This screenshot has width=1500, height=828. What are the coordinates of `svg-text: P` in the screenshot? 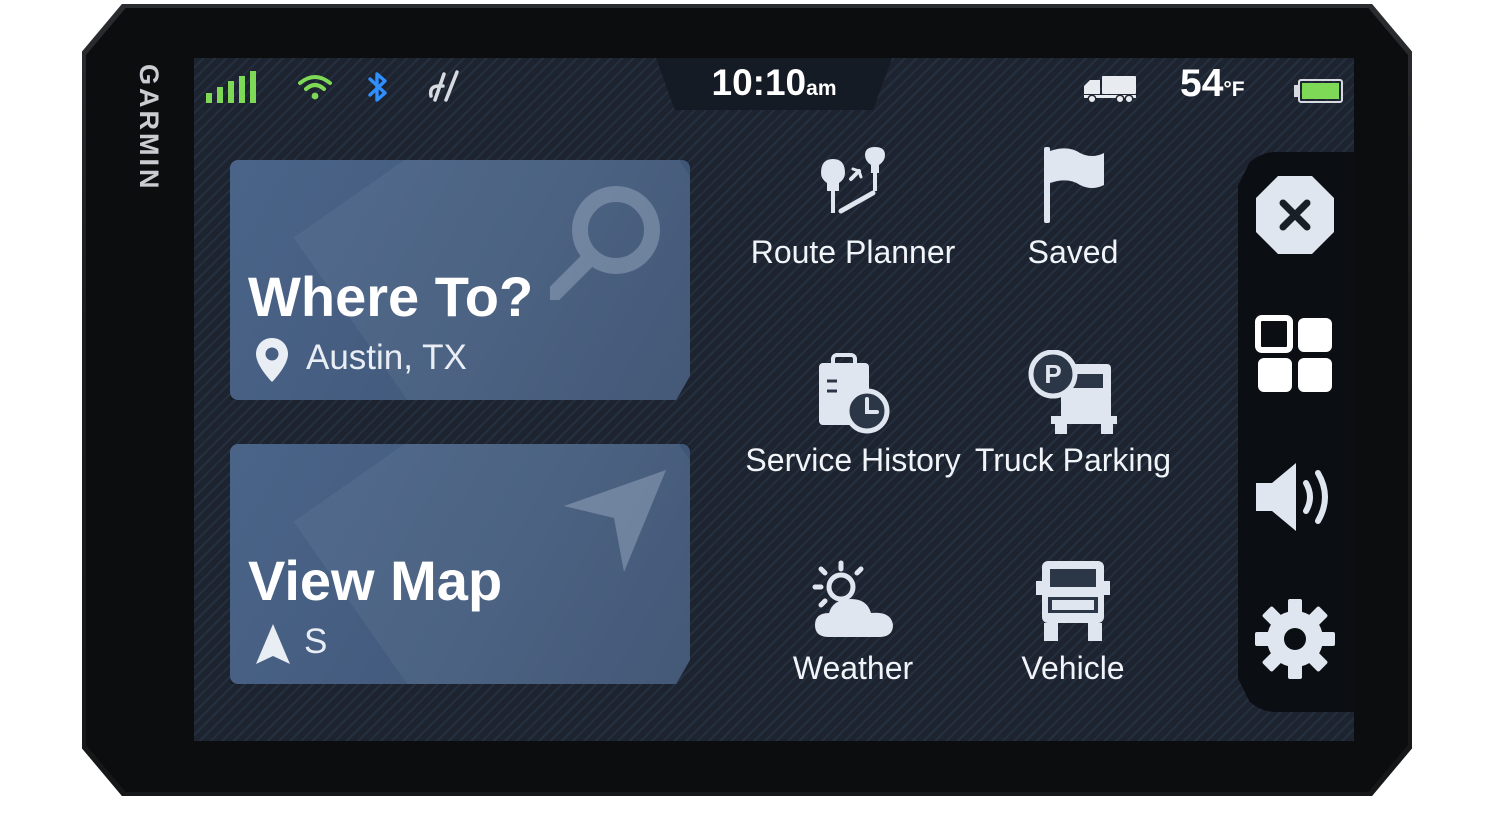 It's located at (1052, 374).